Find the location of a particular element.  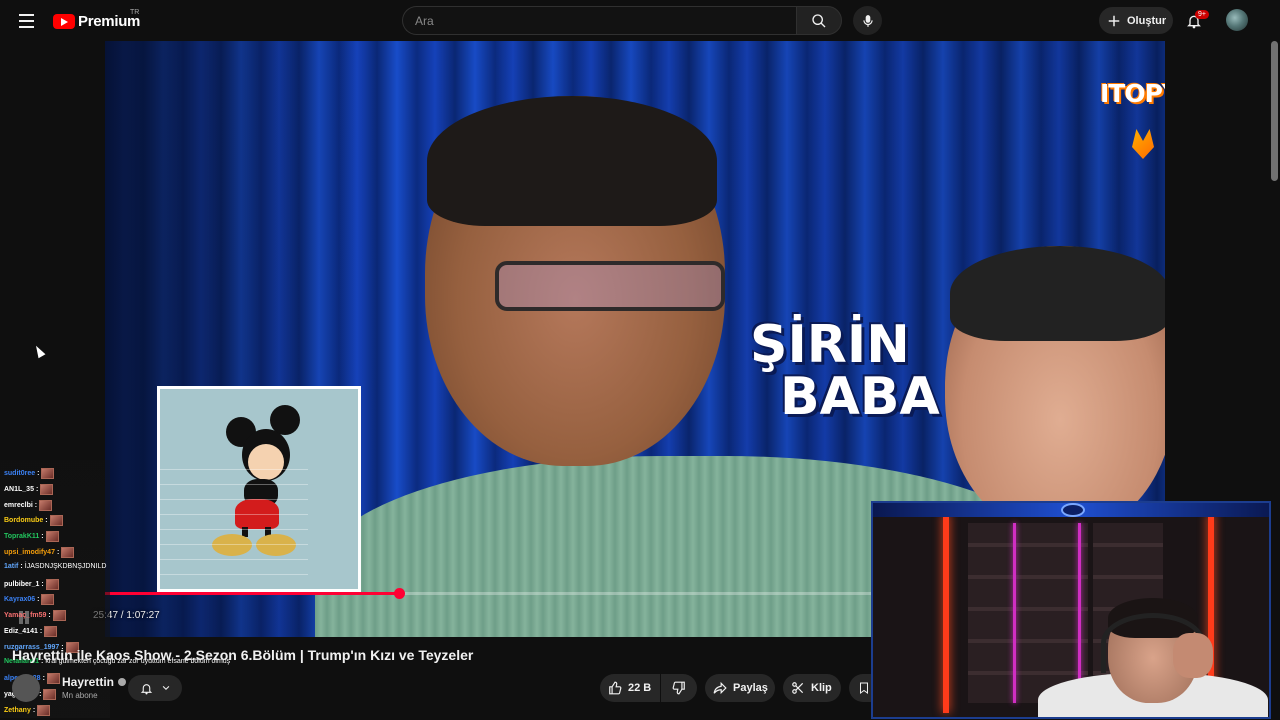

chat-username: emreclbi is located at coordinates (18, 505).